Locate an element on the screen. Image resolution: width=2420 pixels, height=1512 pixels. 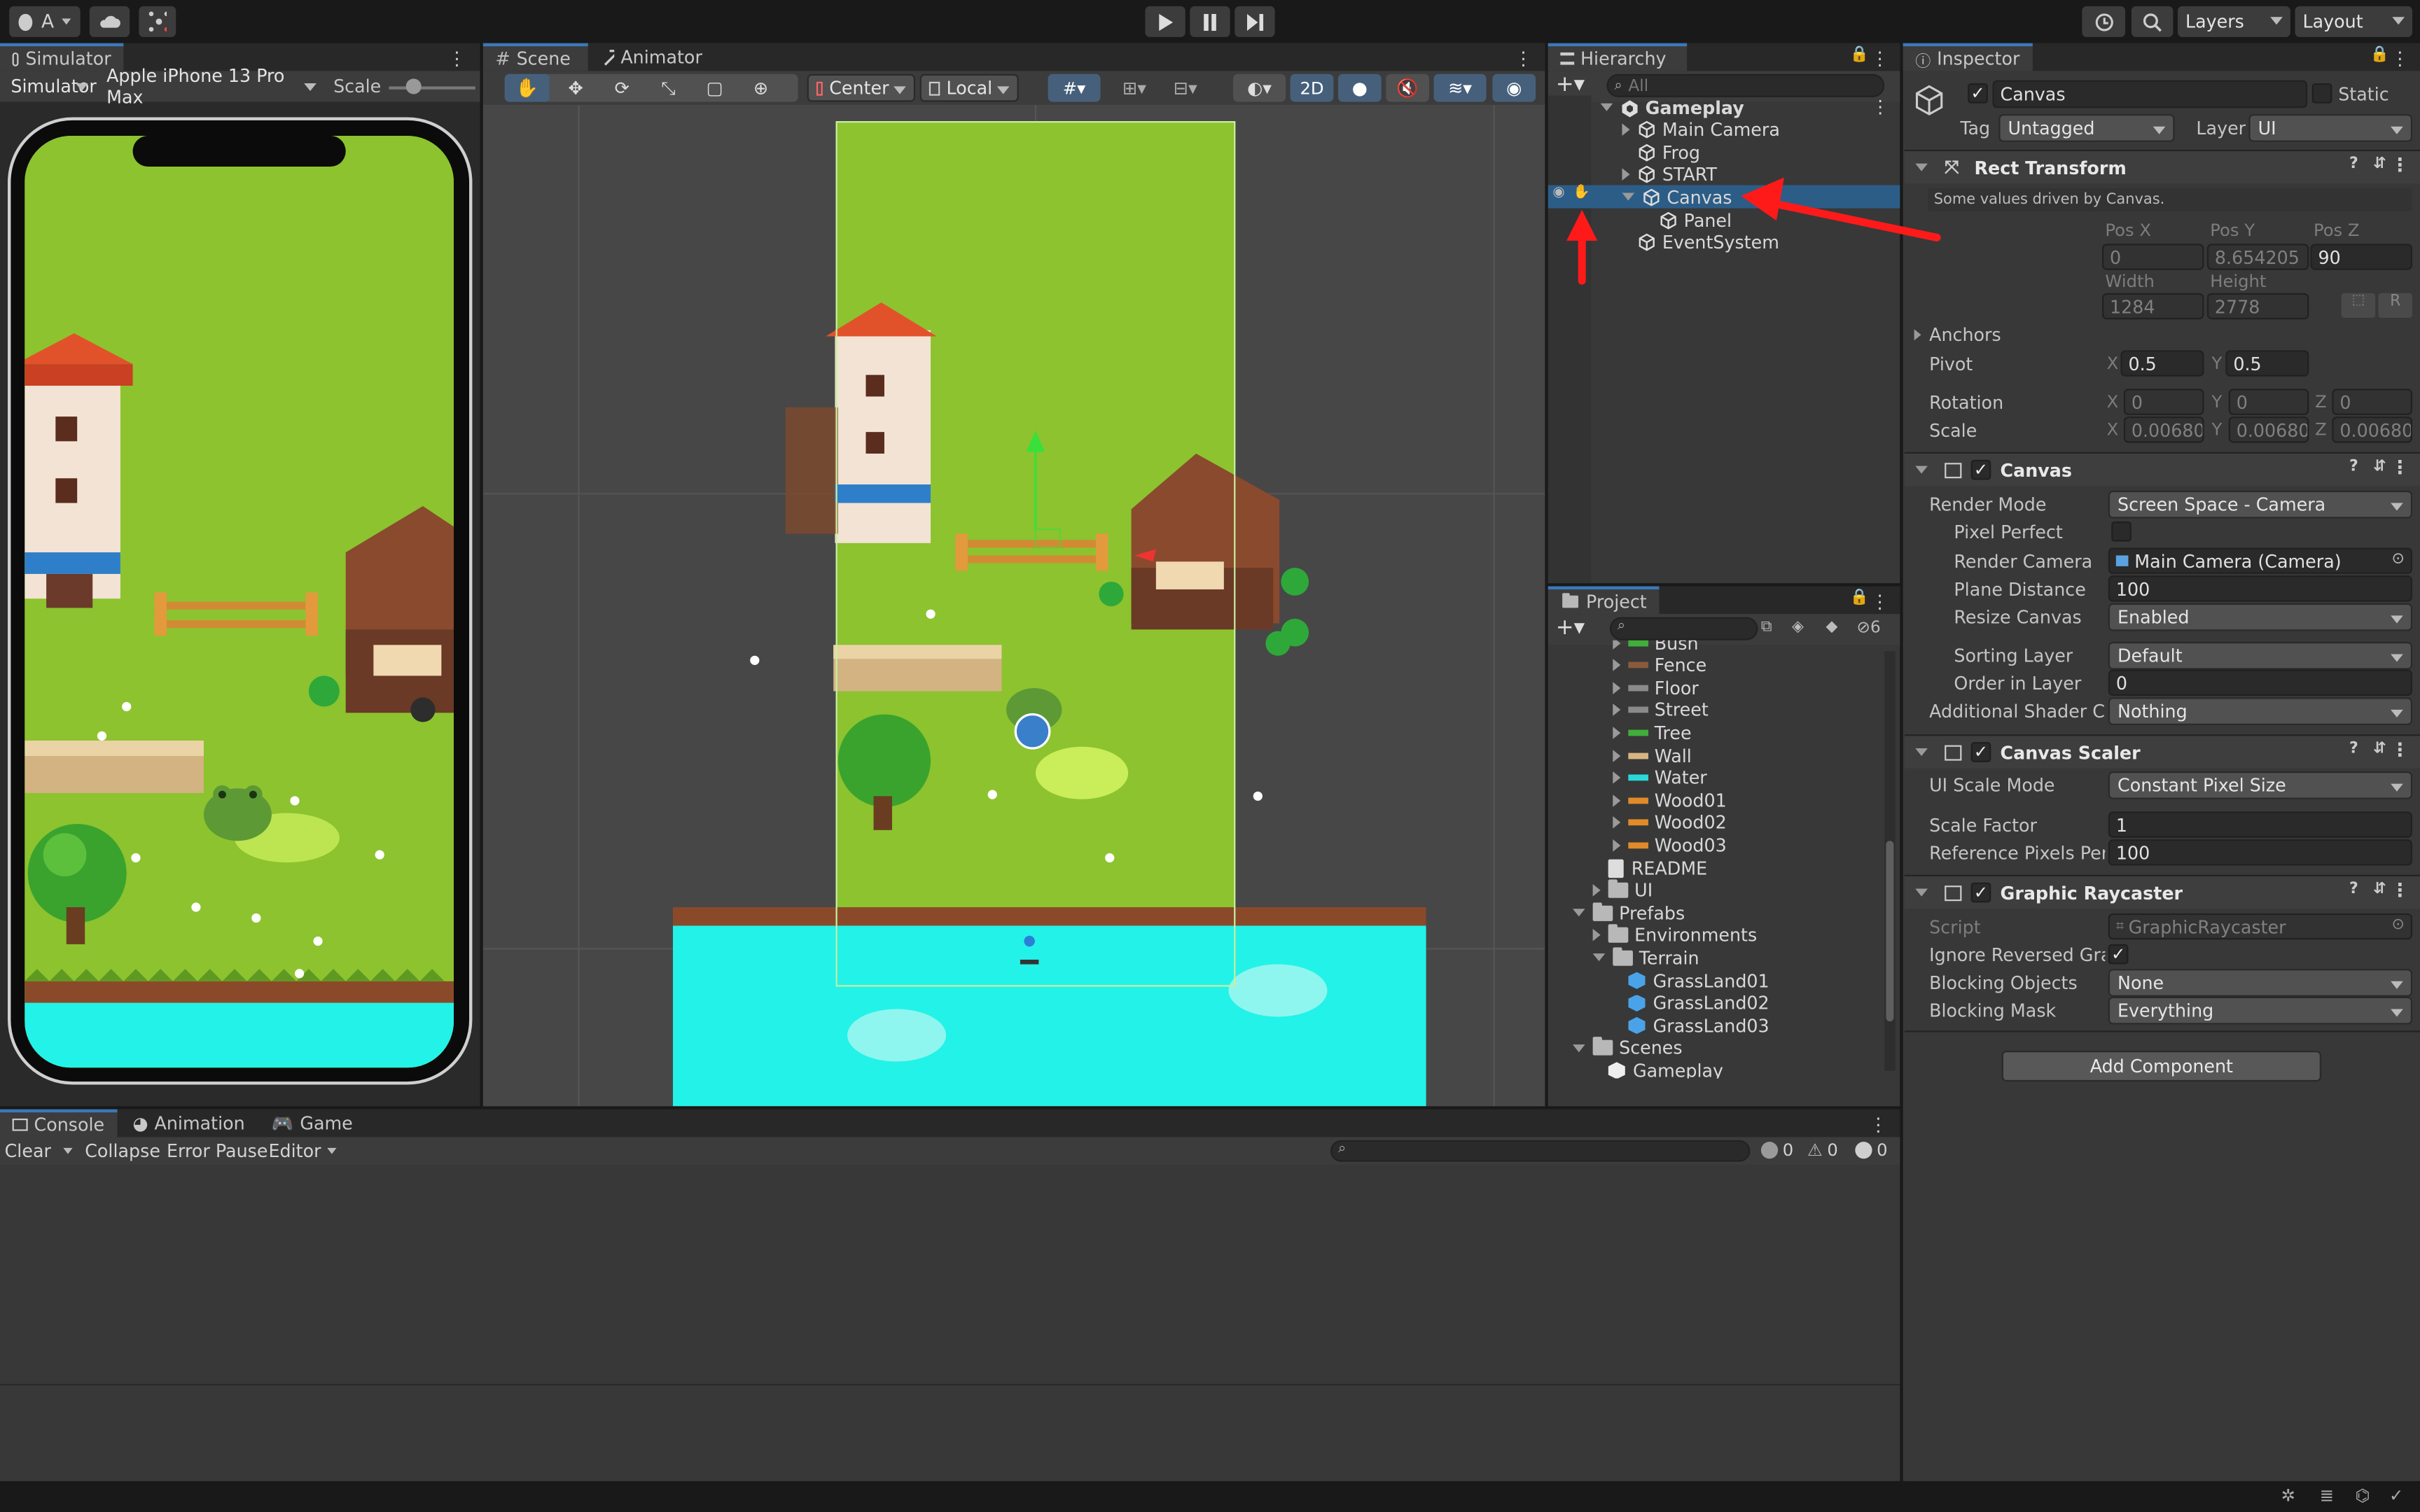
height-field: 2778 is located at coordinates (2257, 306).